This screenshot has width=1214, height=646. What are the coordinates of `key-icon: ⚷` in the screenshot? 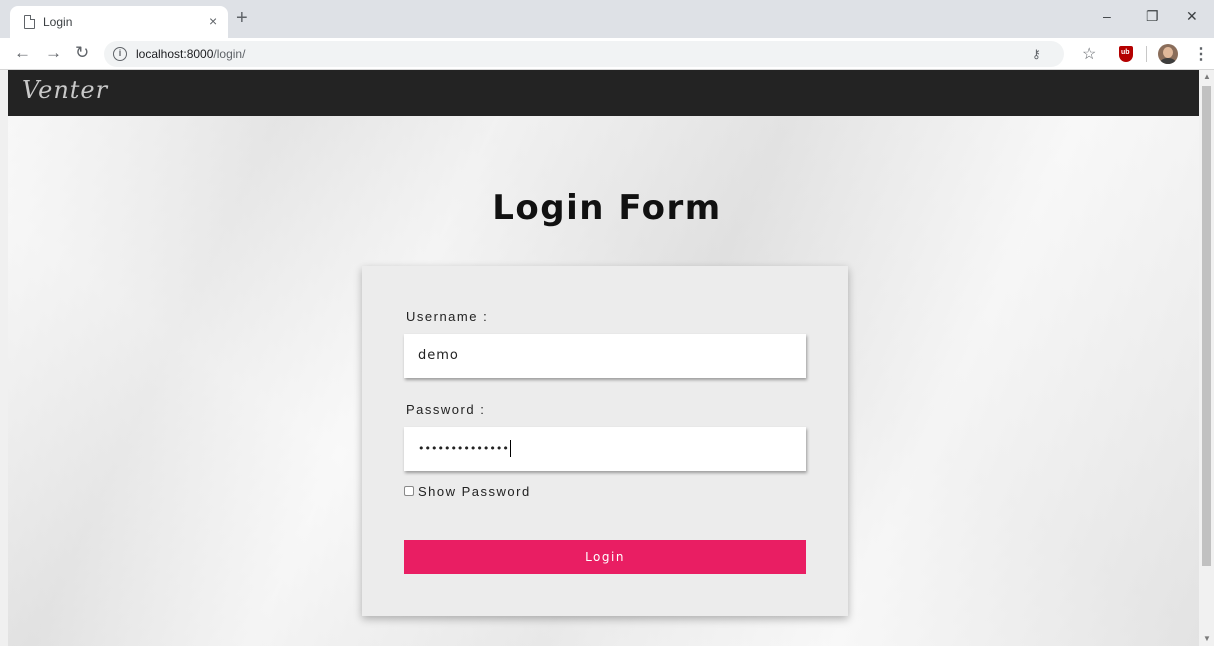 It's located at (1036, 54).